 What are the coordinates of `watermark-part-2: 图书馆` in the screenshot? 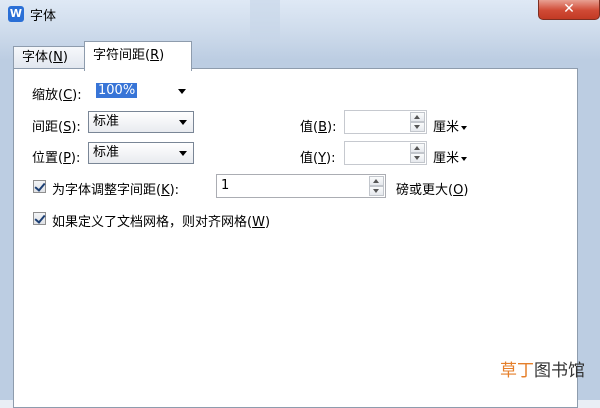 It's located at (559, 371).